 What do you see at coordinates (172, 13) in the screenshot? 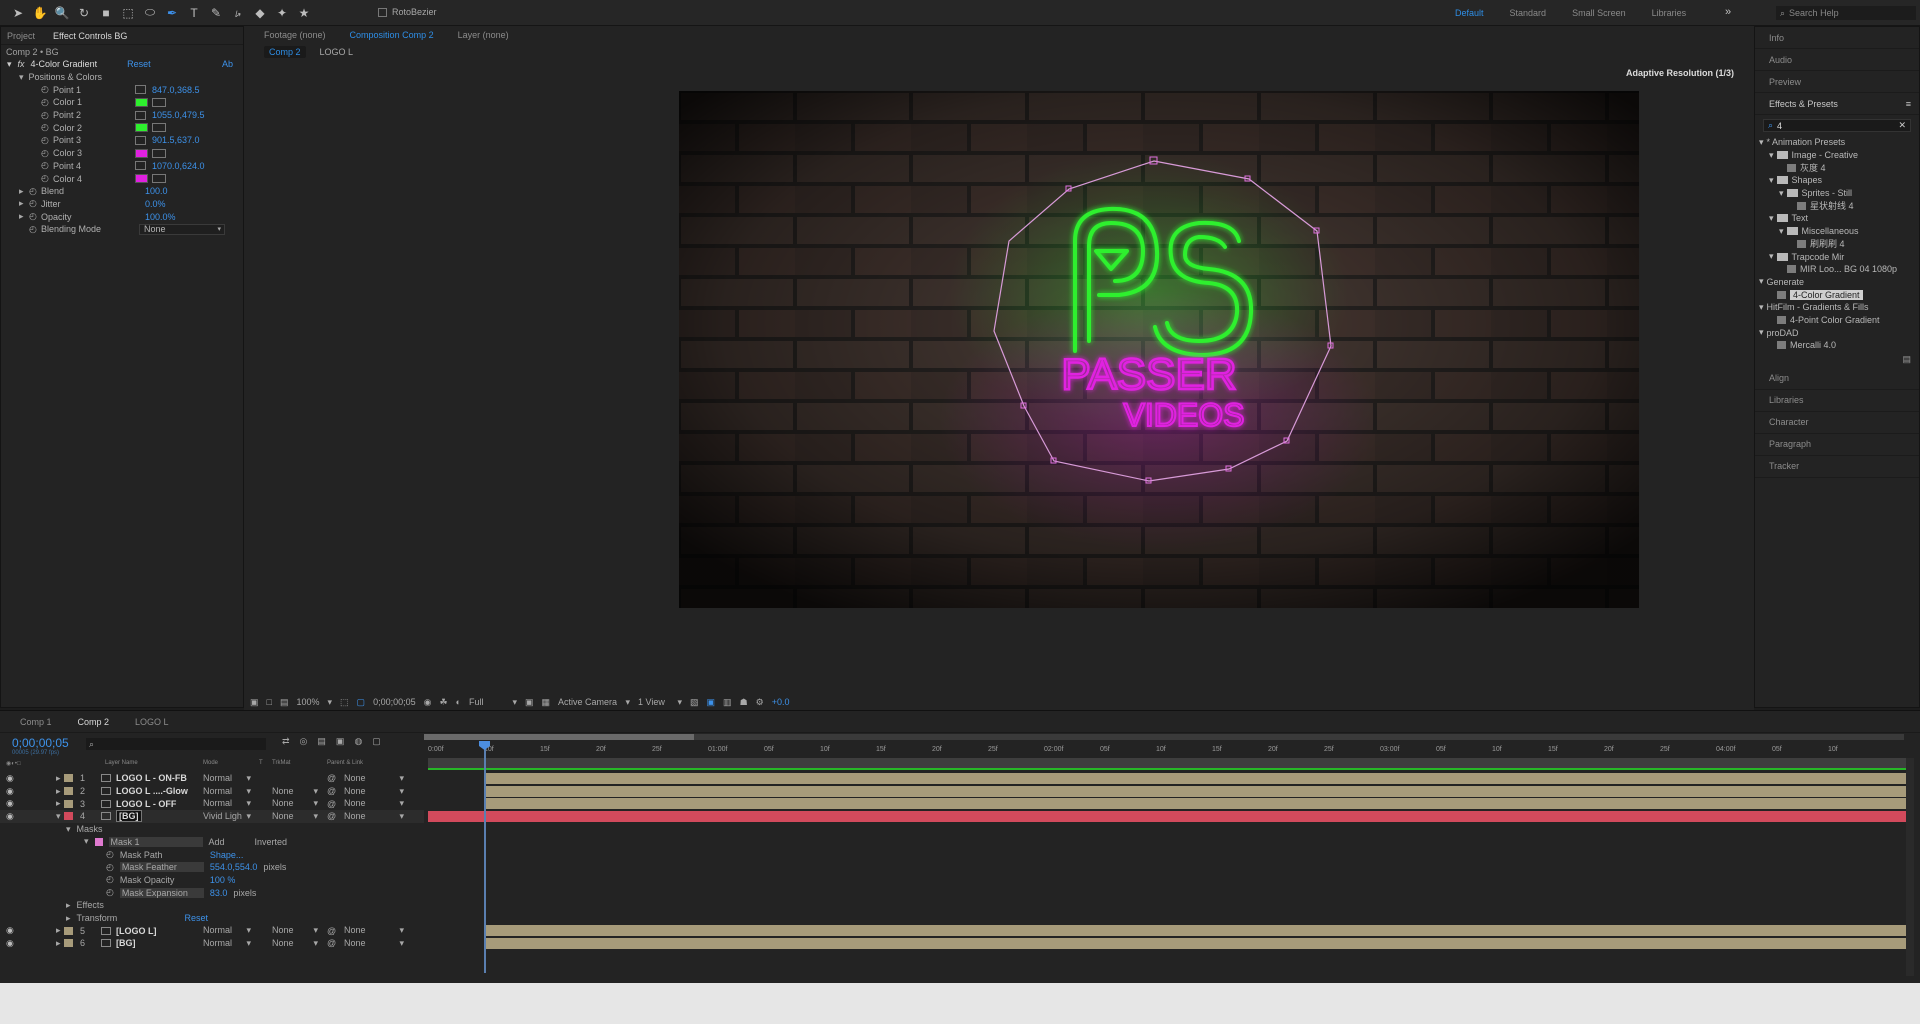
I see `pen-tool-icon: ✒` at bounding box center [172, 13].